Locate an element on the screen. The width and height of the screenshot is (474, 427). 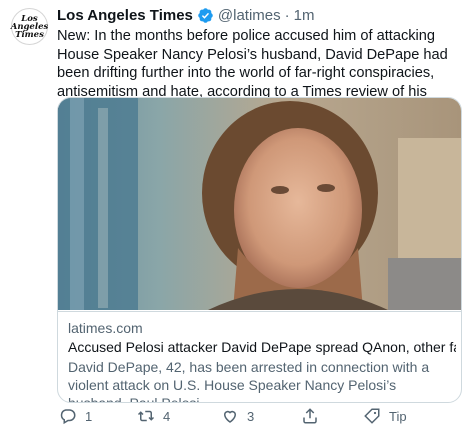
author-avatar: Los Angeles Times is located at coordinates (29, 26).